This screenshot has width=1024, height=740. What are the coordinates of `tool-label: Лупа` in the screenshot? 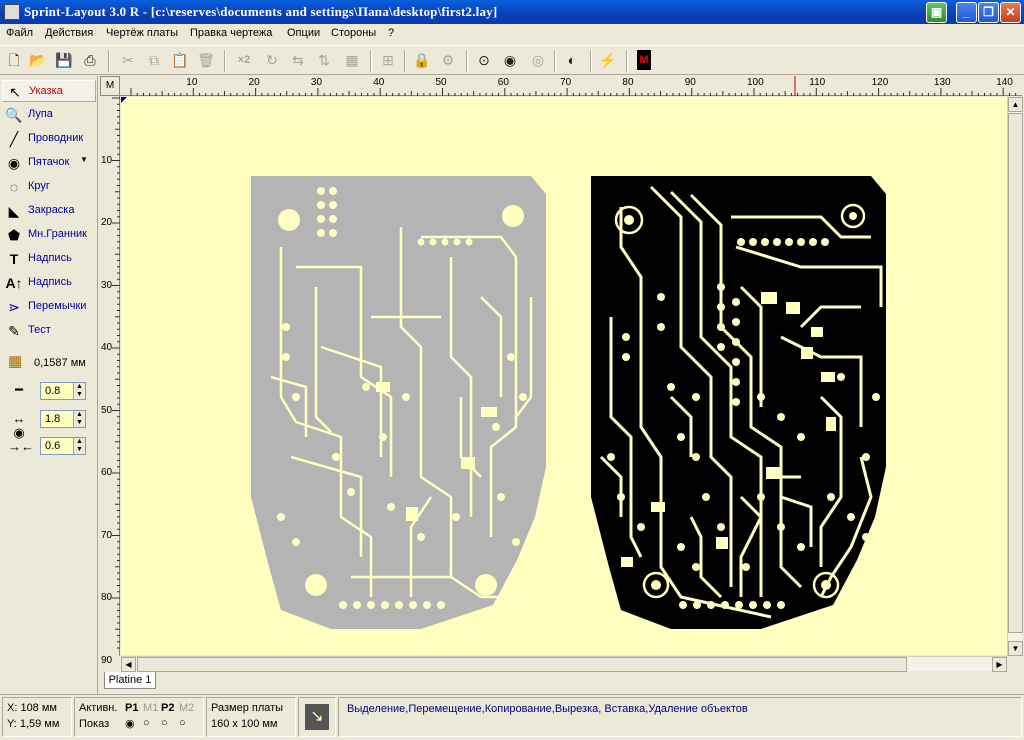 It's located at (40, 114).